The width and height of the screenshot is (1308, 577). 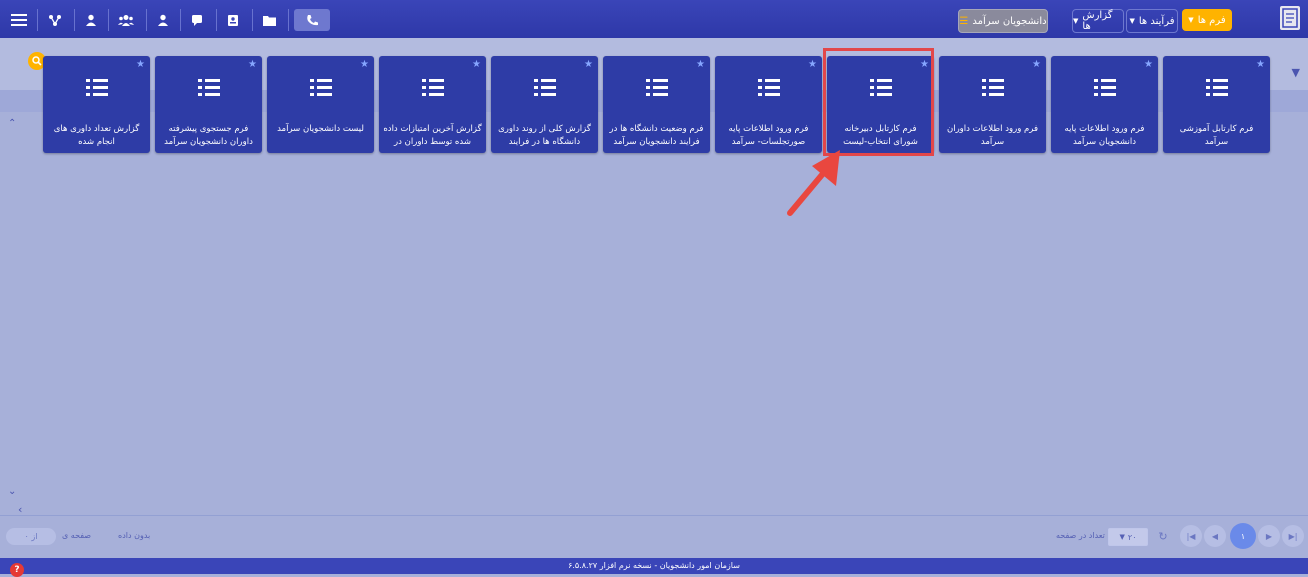 I want to click on page-input: از ۰, so click(x=31, y=536).